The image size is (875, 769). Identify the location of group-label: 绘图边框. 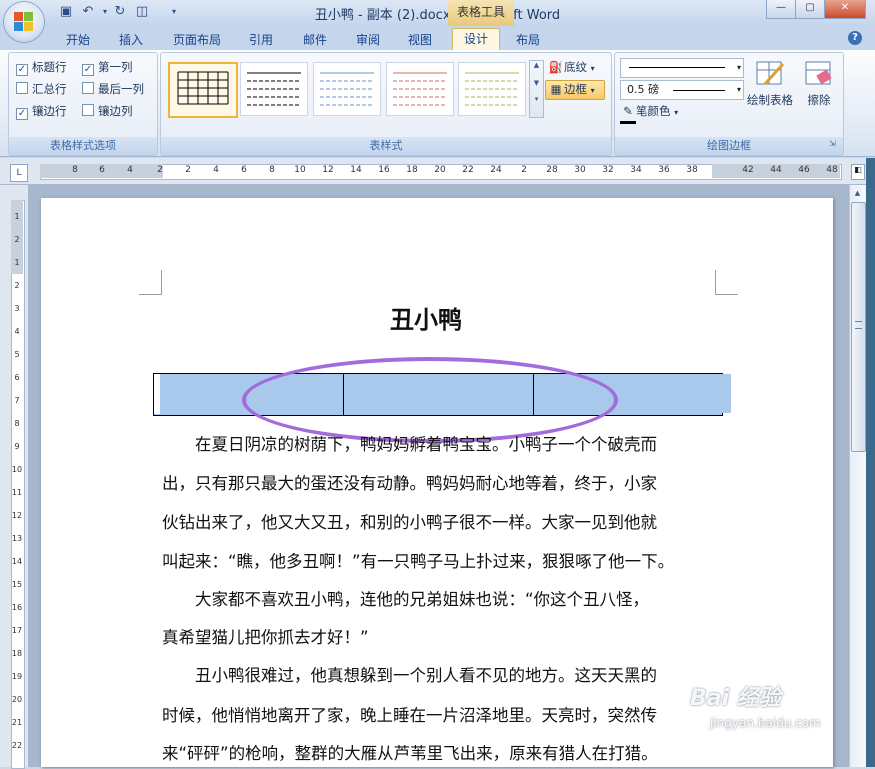
(729, 146).